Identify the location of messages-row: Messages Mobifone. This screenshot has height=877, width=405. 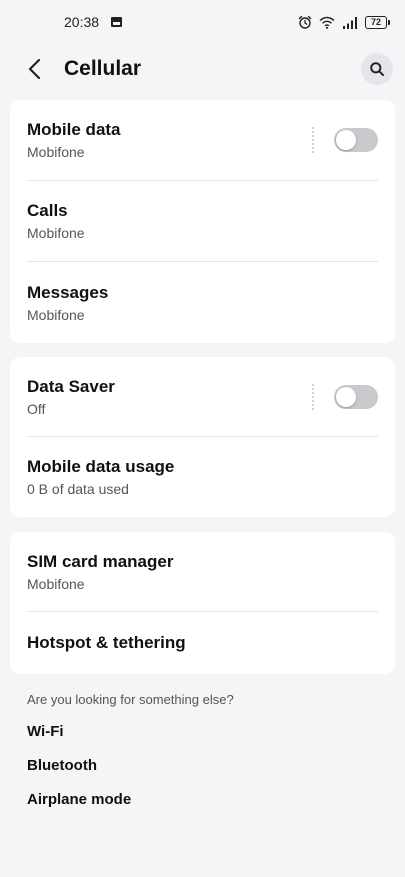
(202, 302).